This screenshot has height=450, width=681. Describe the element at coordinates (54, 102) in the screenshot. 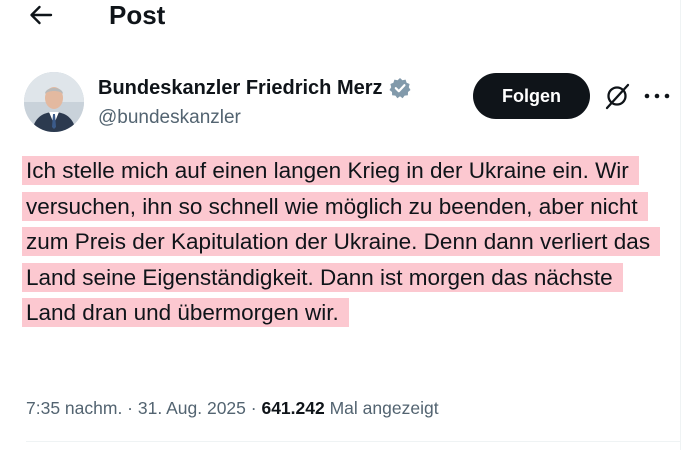

I see `avatar` at that location.